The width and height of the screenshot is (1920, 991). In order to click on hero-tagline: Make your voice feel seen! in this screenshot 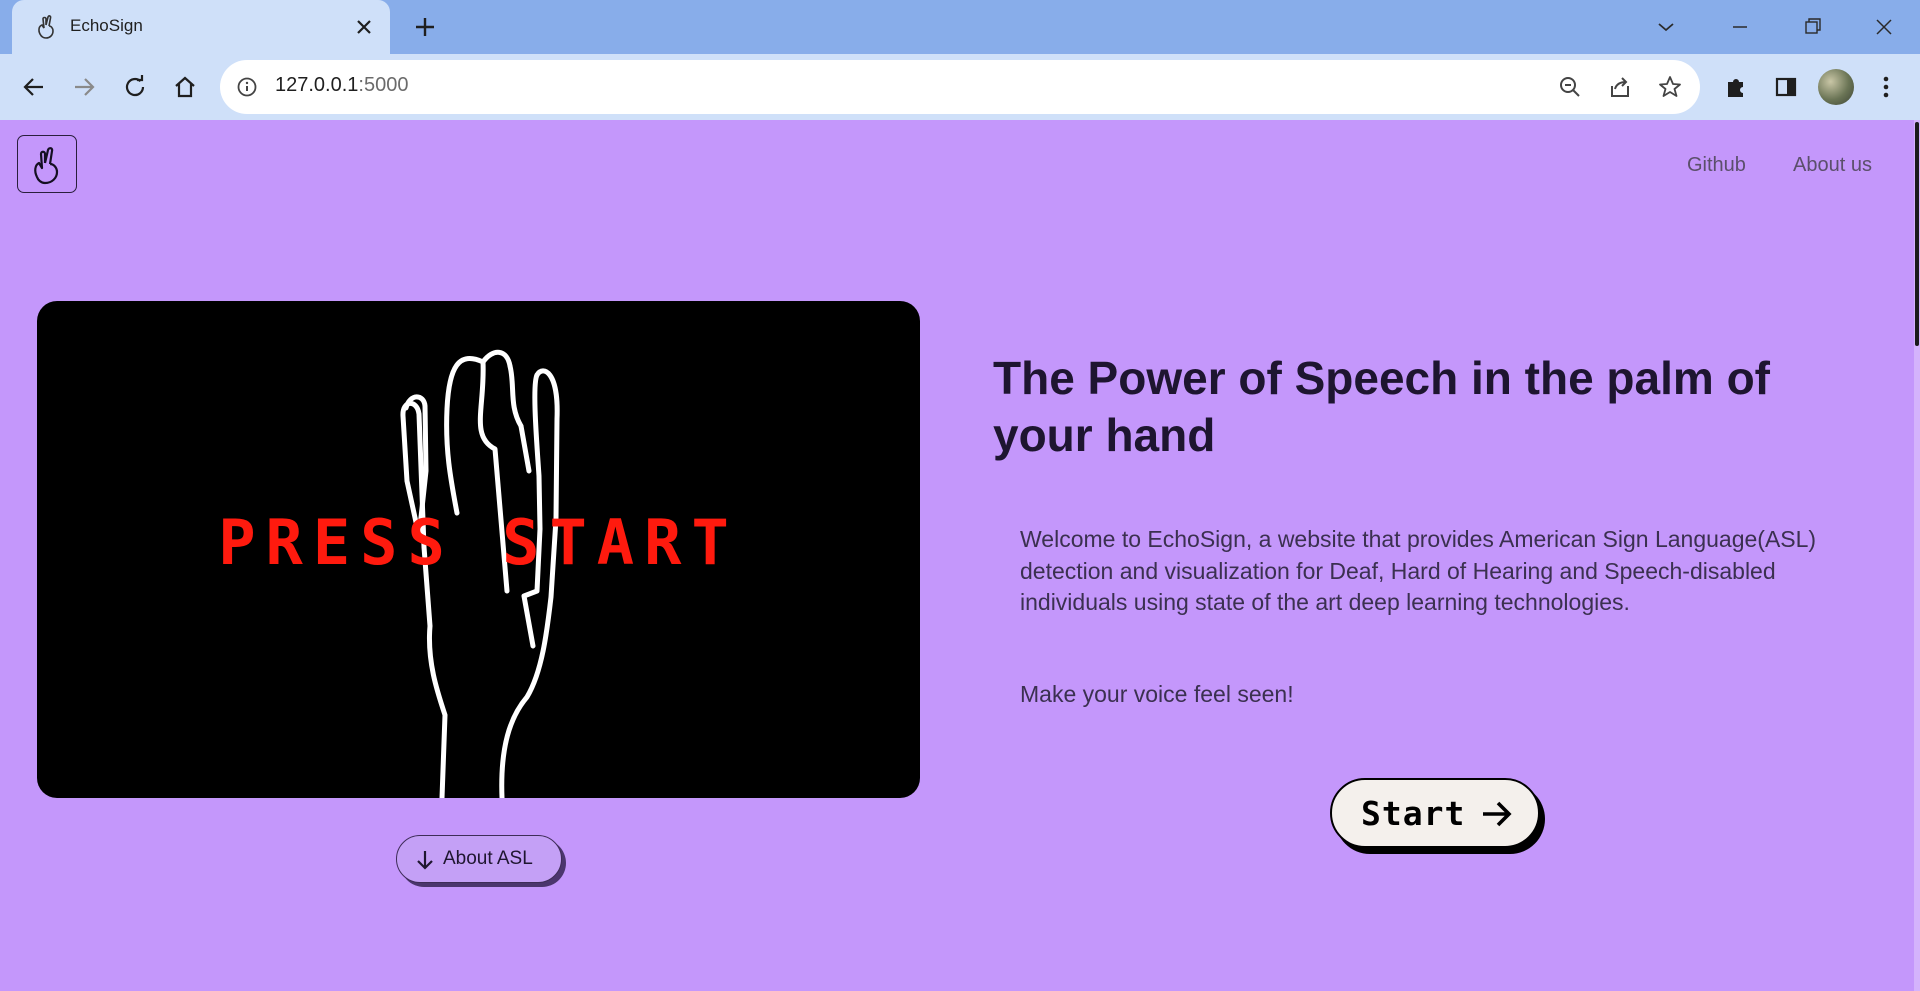, I will do `click(1157, 694)`.